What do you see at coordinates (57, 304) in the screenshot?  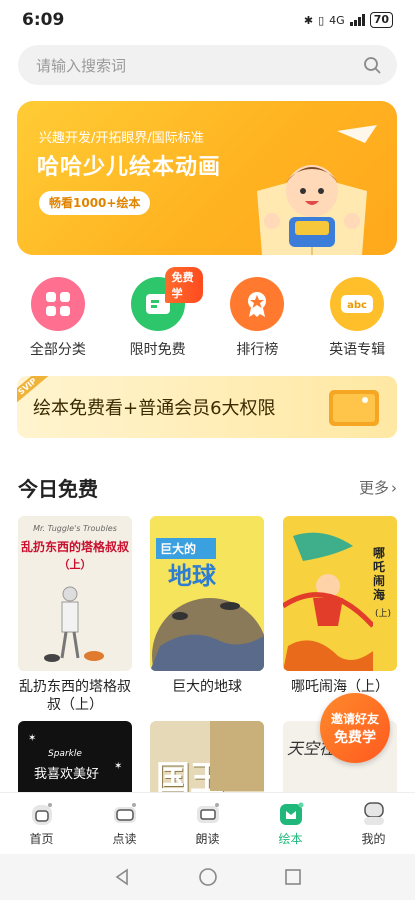 I see `grid-icon` at bounding box center [57, 304].